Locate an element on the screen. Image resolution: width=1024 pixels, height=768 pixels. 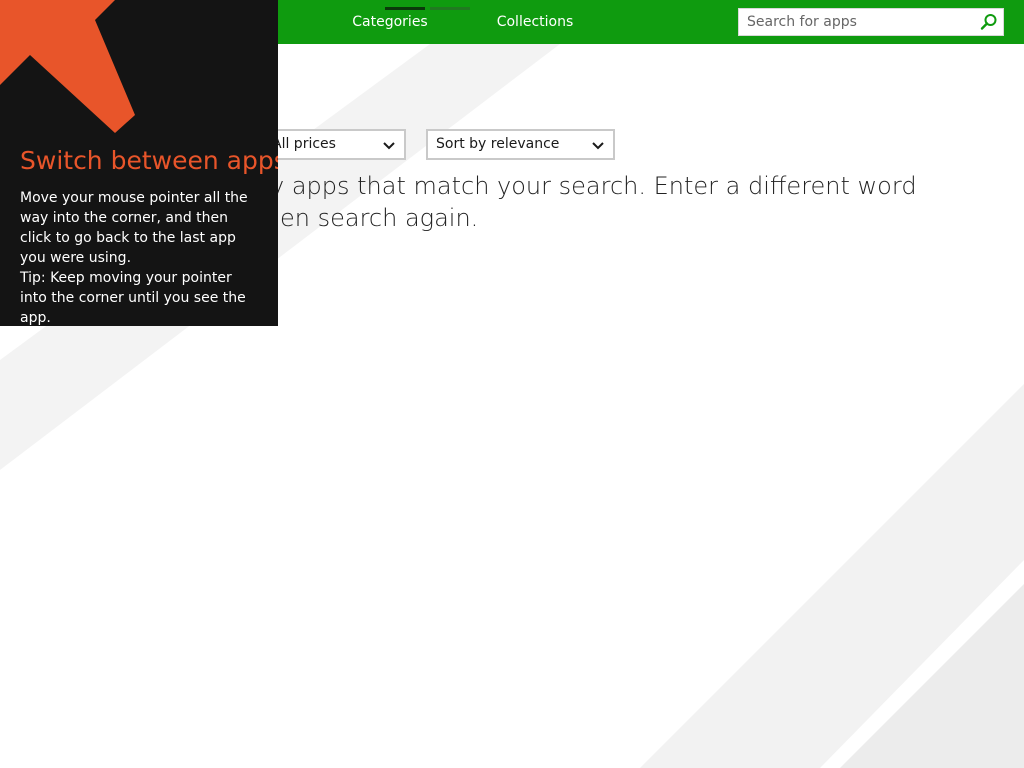
sort-dropdown: Sort by relevance is located at coordinates (520, 144).